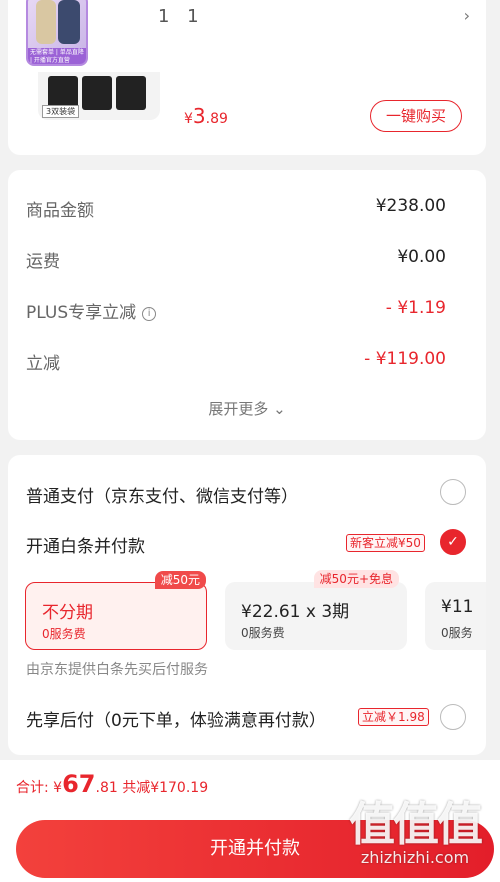  I want to click on price-row: 运费 ¥0.00, so click(236, 262).